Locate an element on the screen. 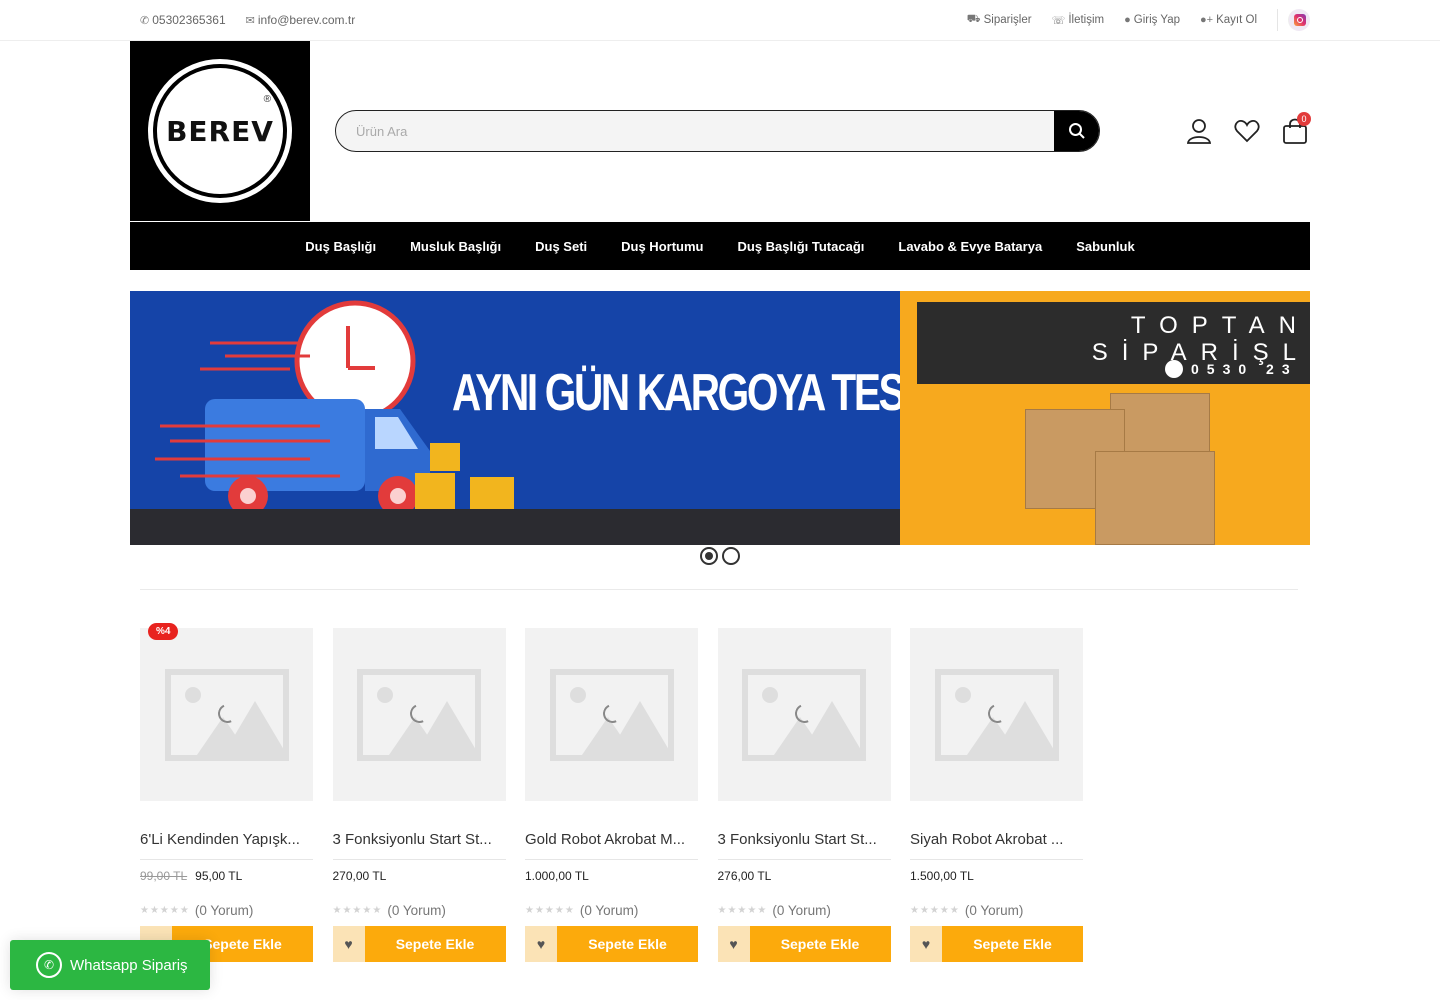 This screenshot has height=1000, width=1440. account-button is located at coordinates (1199, 131).